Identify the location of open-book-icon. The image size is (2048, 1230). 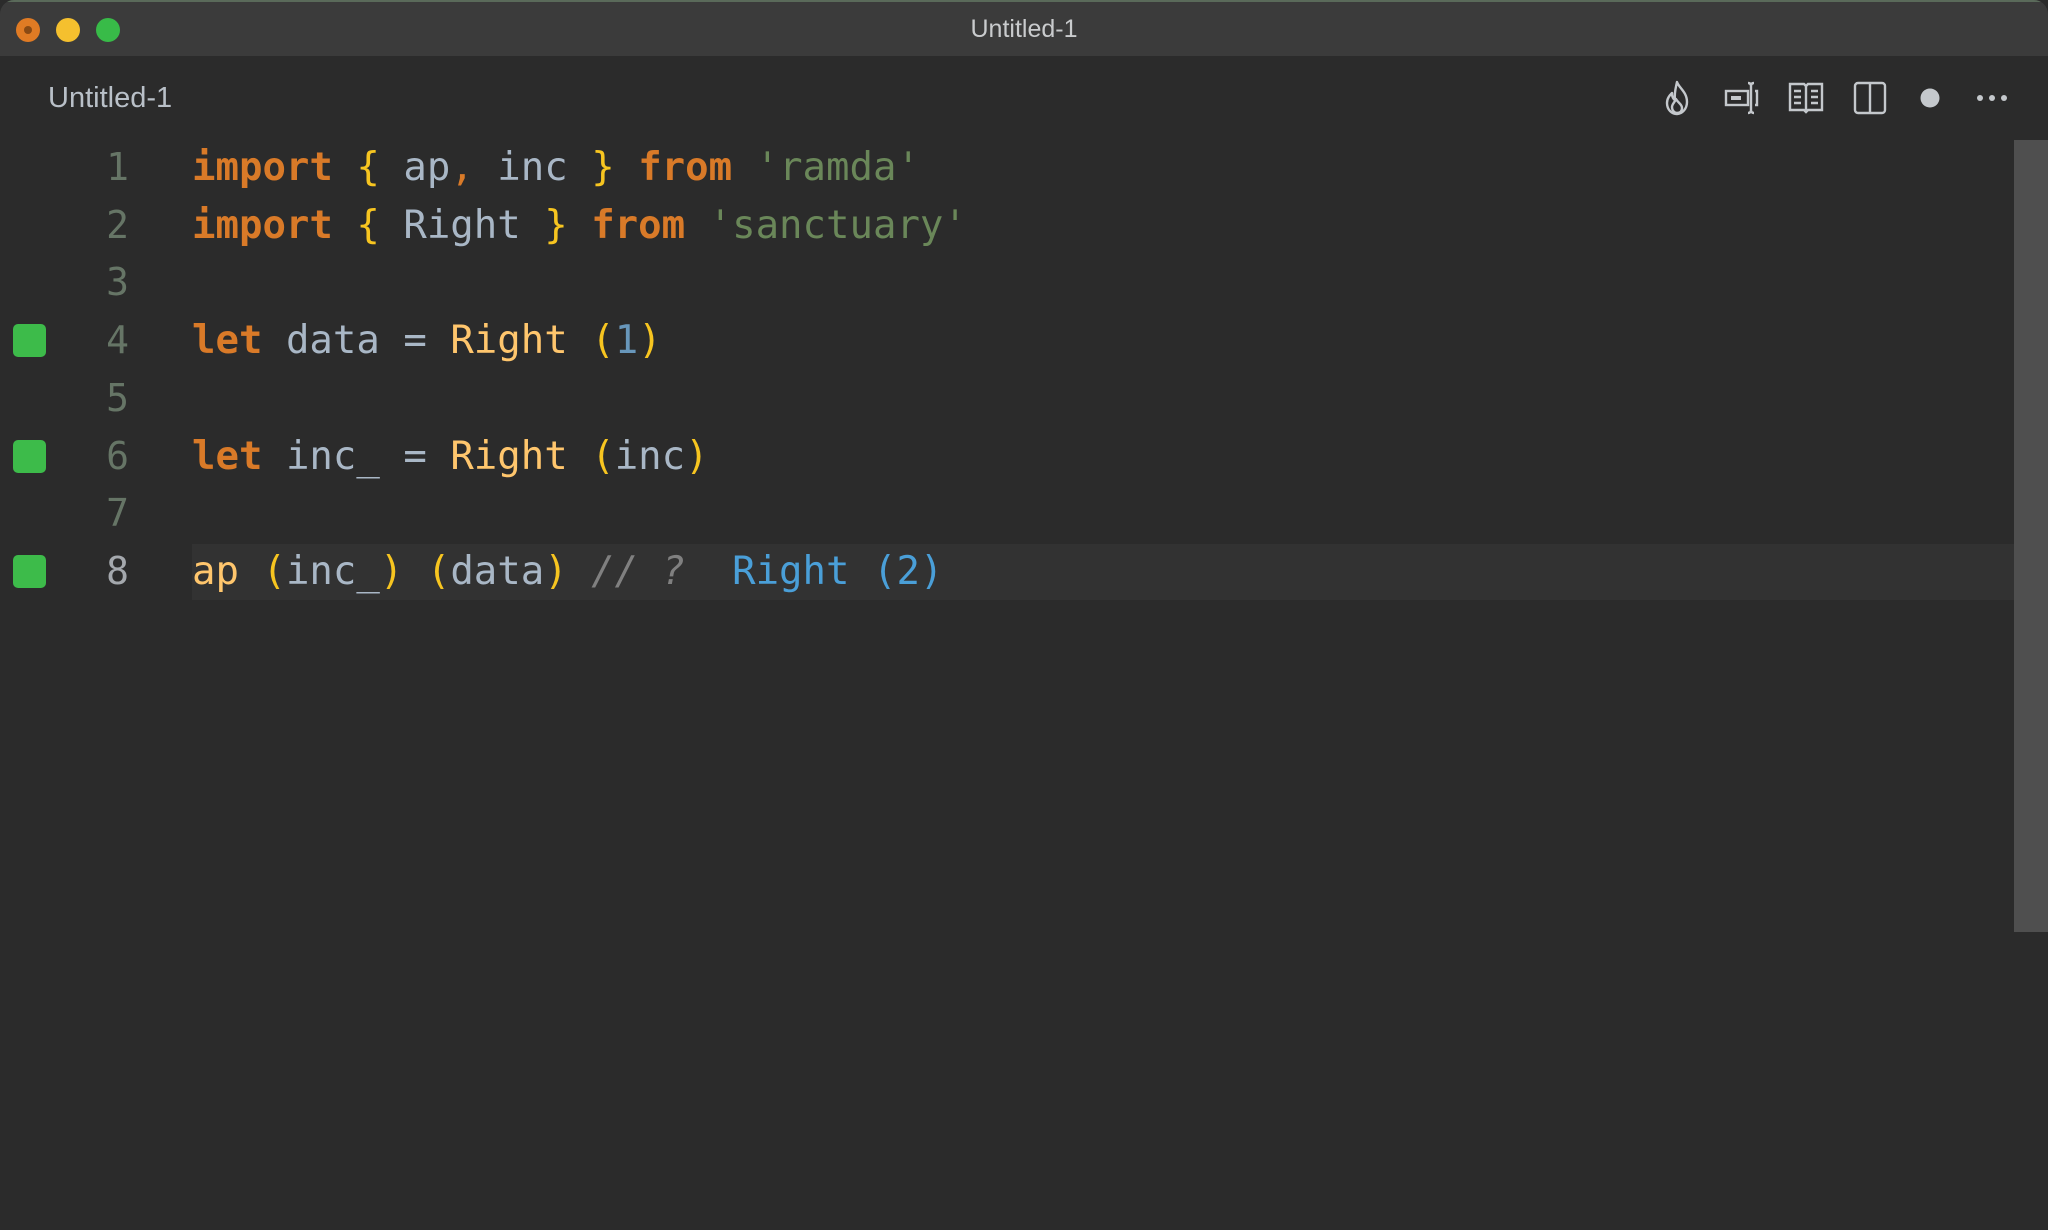
(1806, 98).